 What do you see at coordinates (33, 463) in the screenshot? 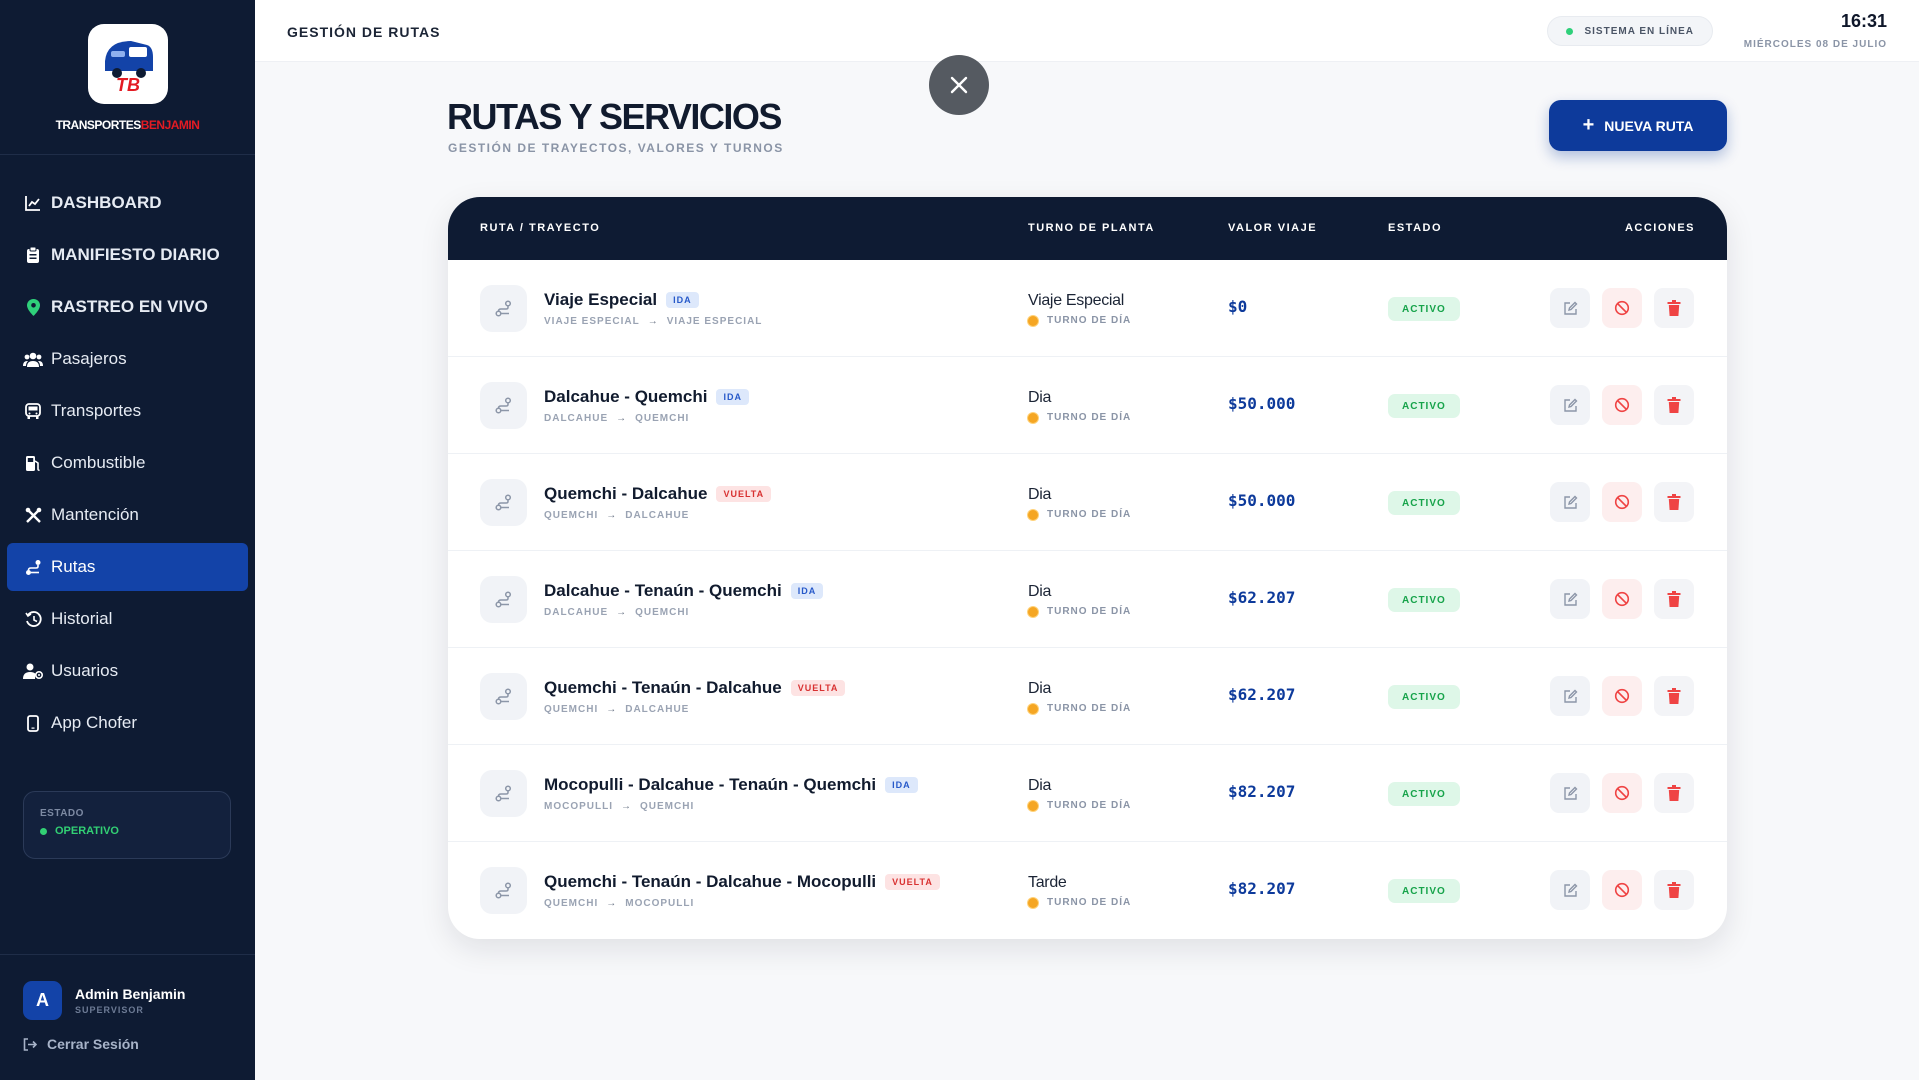
I see `fuel-pump-icon` at bounding box center [33, 463].